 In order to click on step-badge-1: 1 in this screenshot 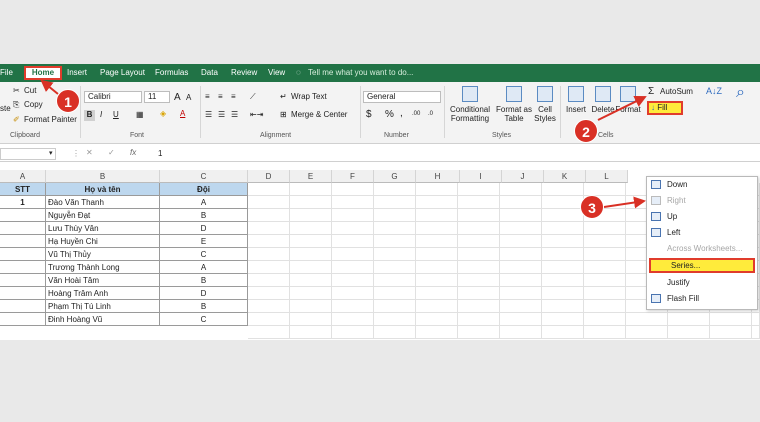, I will do `click(68, 101)`.